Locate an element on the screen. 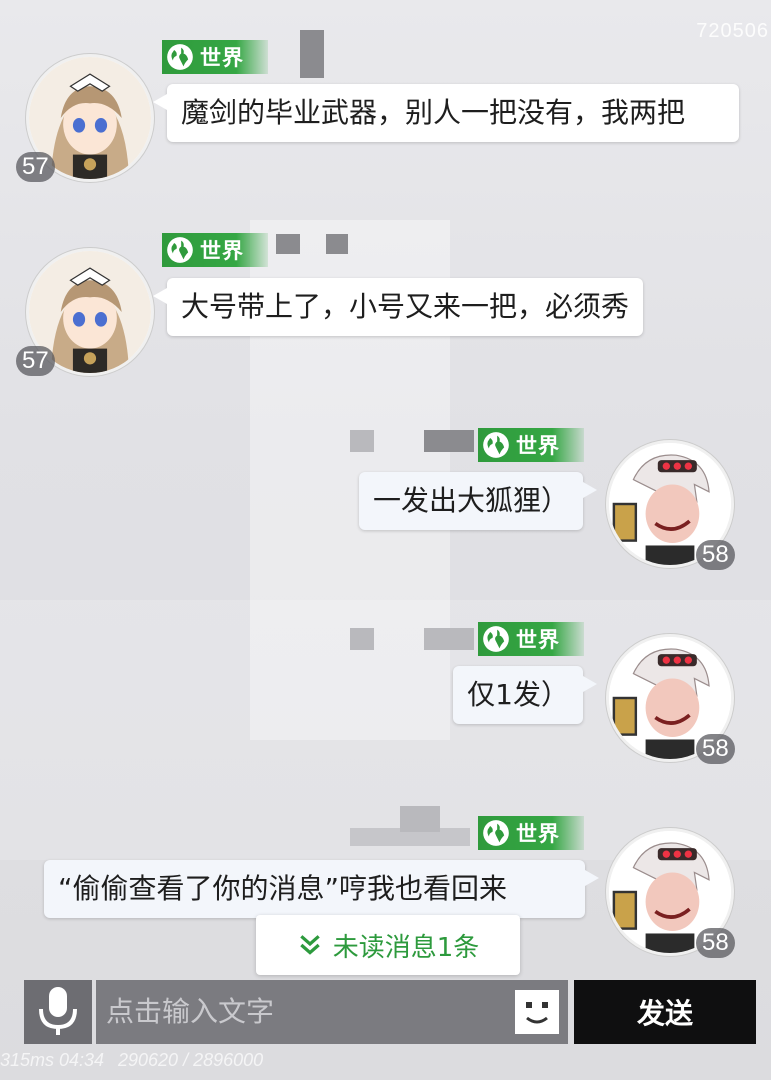 The width and height of the screenshot is (771, 1080). microphone-icon is located at coordinates (58, 1011).